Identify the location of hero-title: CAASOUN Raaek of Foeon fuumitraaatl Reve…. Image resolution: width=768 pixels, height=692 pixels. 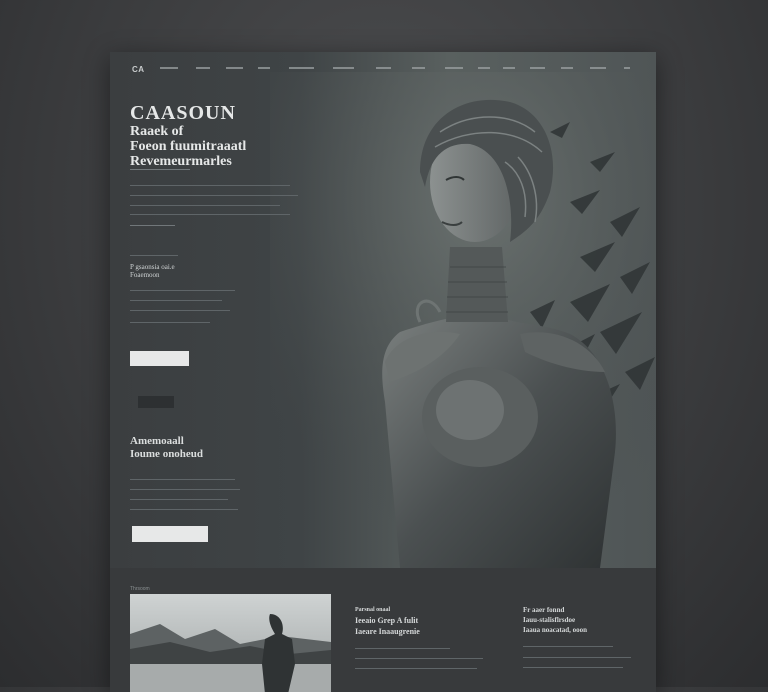
(188, 135).